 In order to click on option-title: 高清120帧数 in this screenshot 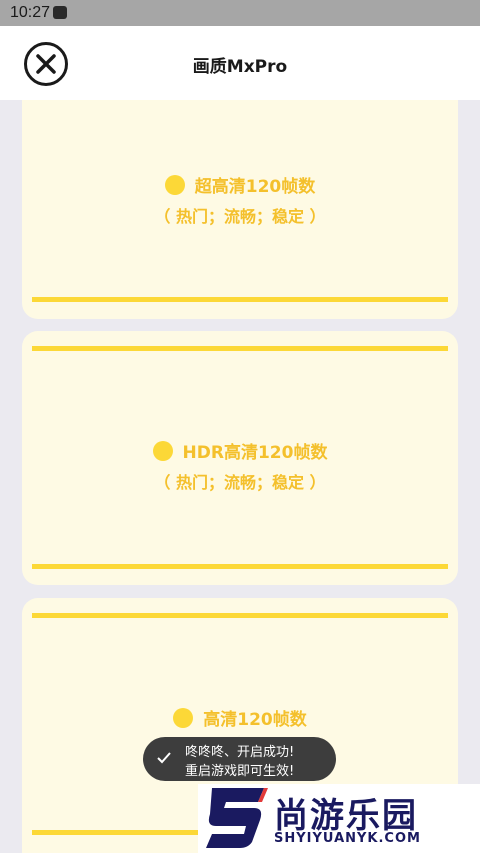, I will do `click(255, 720)`.